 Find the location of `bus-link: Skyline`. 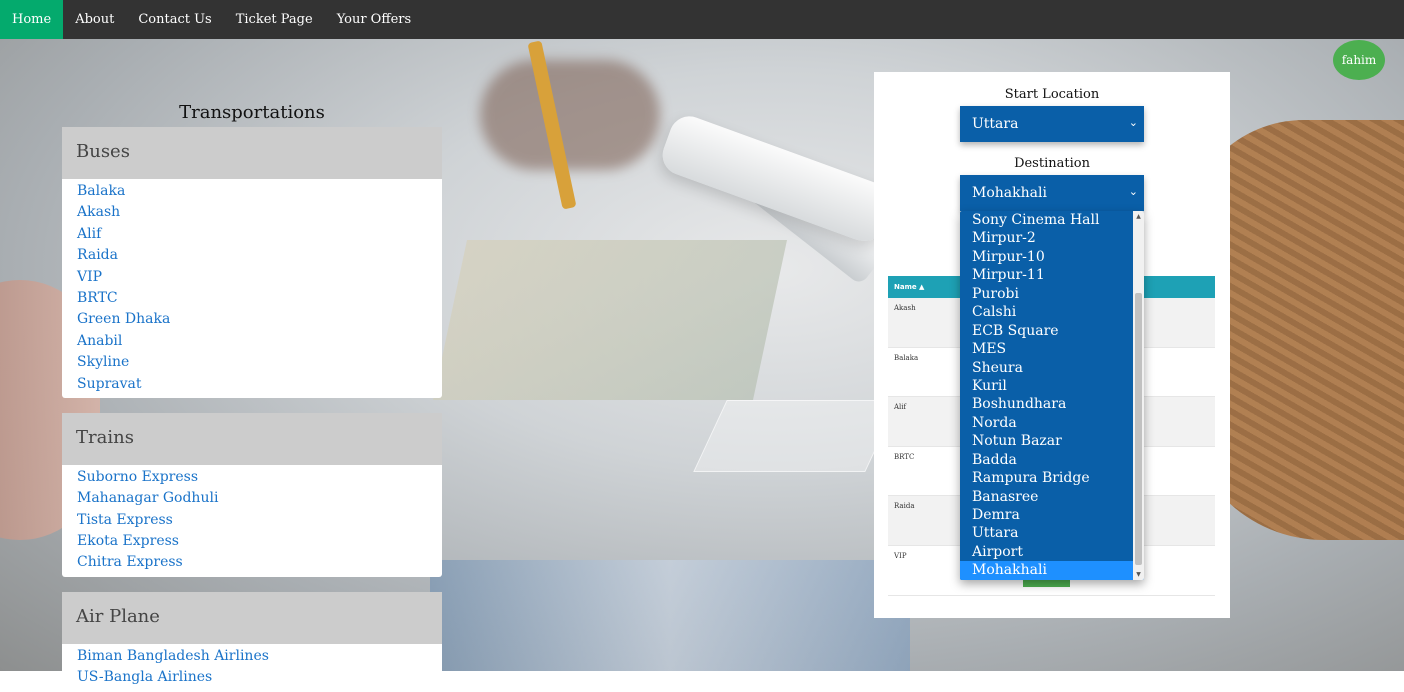

bus-link: Skyline is located at coordinates (259, 362).